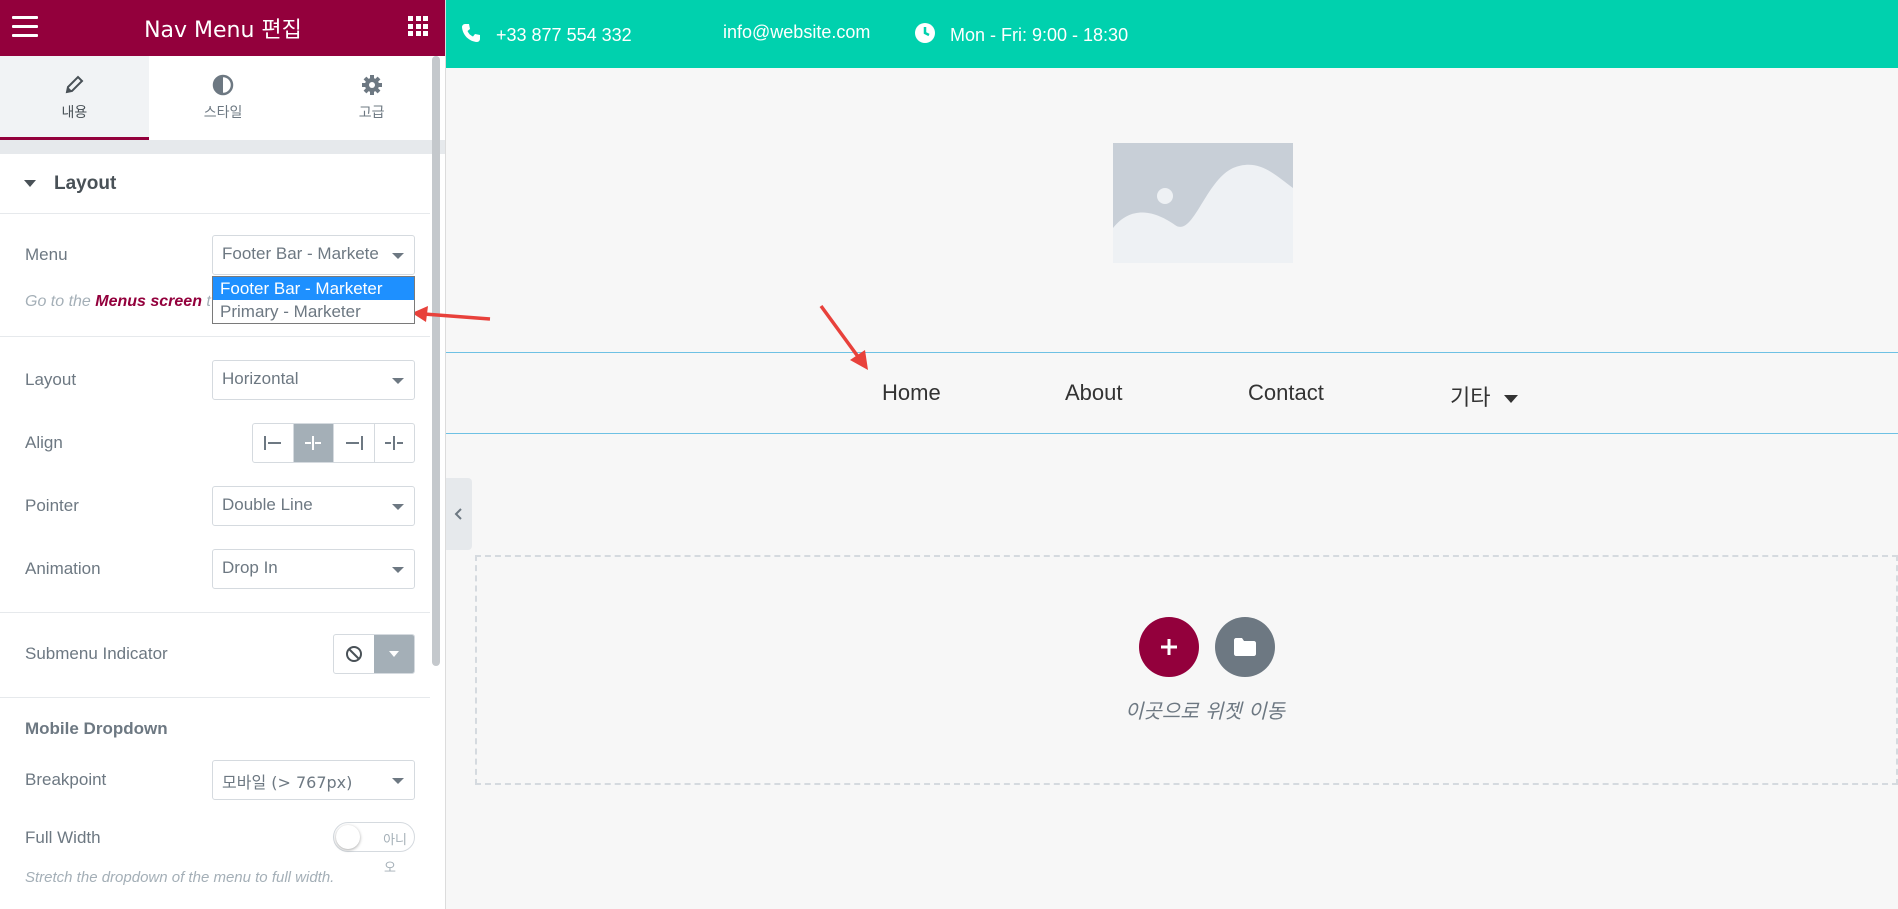  I want to click on breakpoint-label: Breakpoint, so click(66, 779).